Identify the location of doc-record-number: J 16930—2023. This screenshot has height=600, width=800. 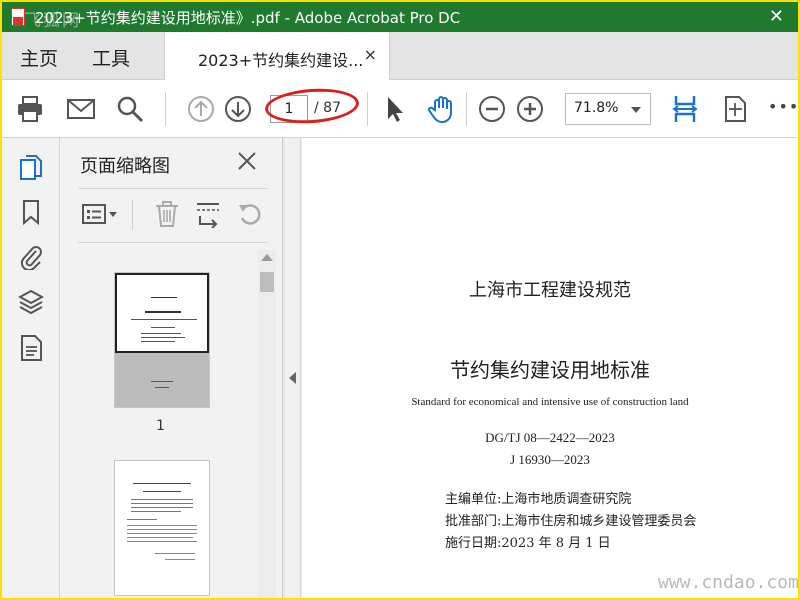
(550, 459).